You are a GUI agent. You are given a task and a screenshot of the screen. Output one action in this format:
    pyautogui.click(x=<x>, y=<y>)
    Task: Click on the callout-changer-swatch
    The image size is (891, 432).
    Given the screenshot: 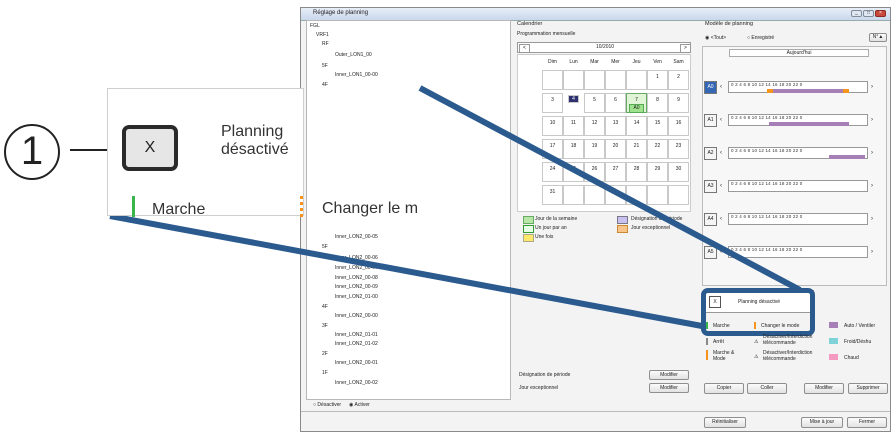 What is the action you would take?
    pyautogui.click(x=303, y=206)
    